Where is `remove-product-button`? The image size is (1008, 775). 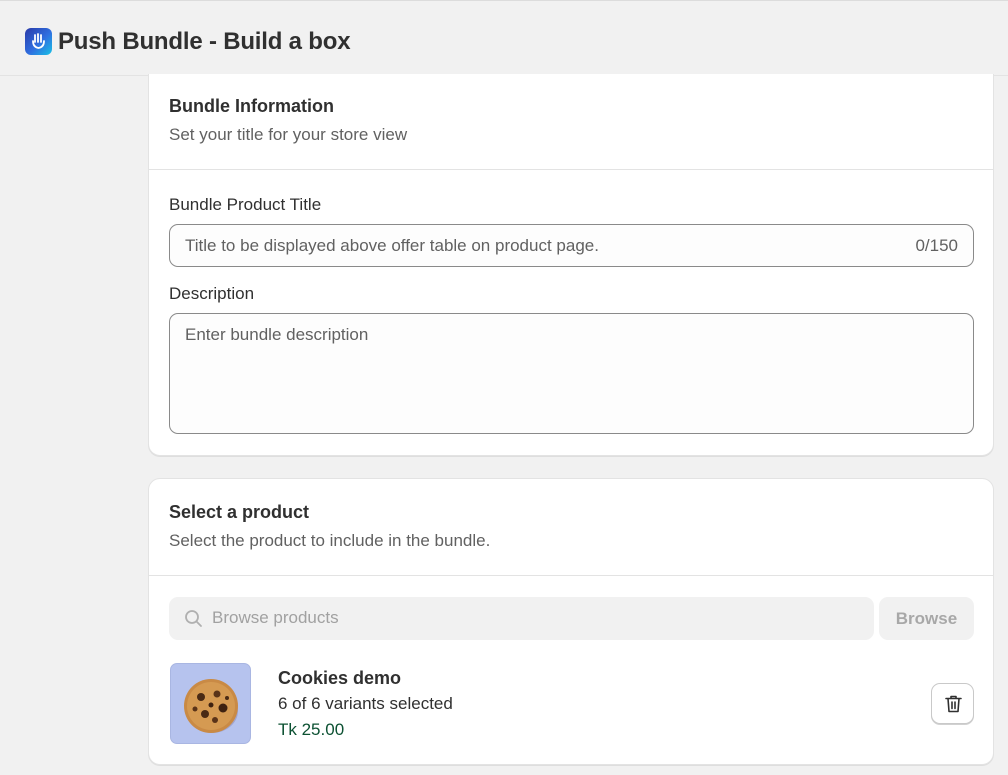 remove-product-button is located at coordinates (952, 703).